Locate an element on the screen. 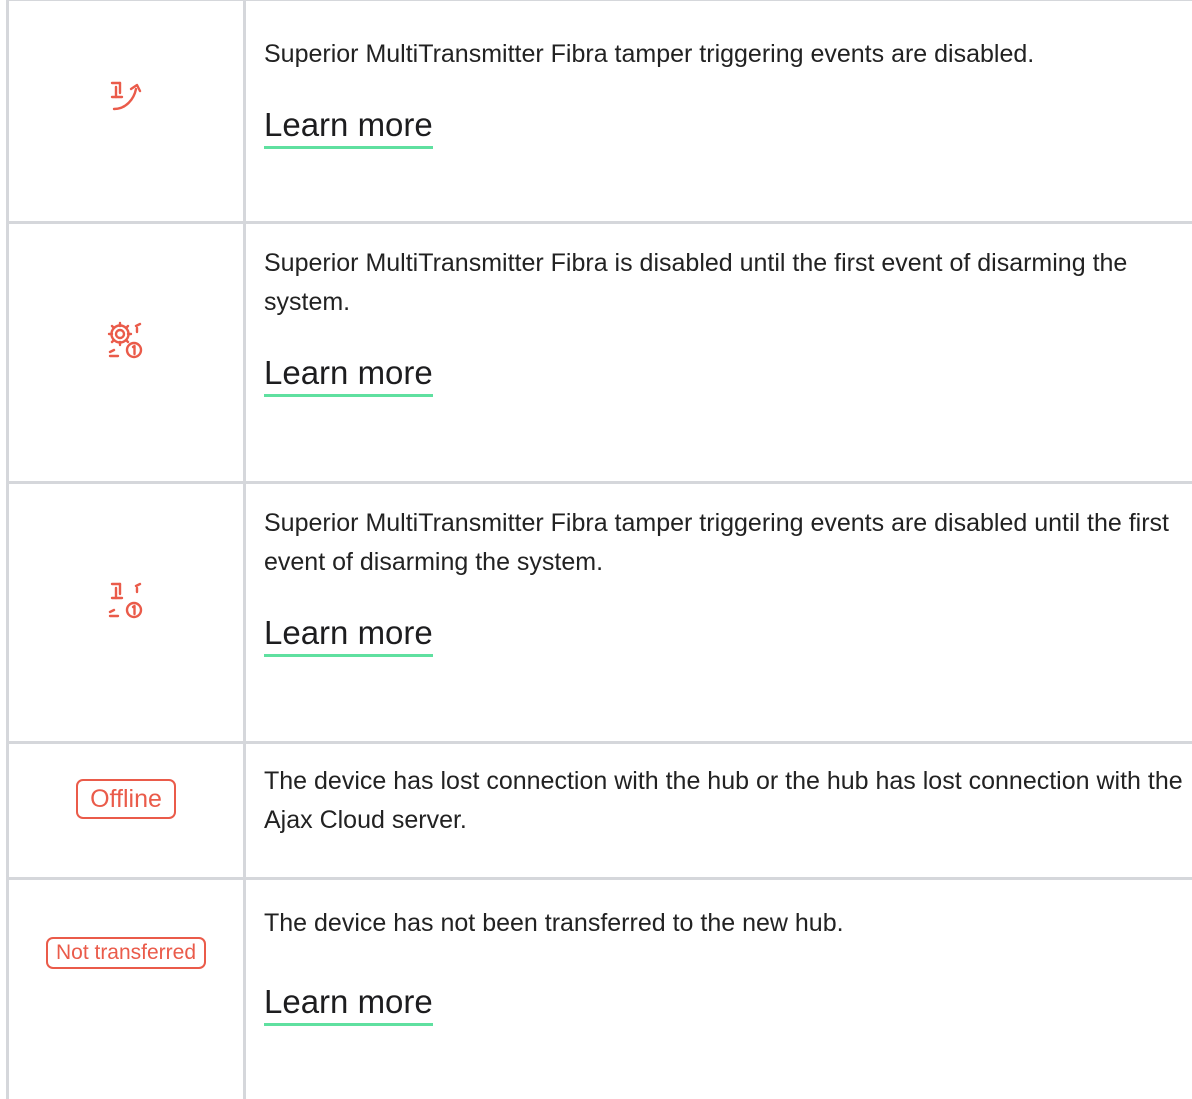 The image size is (1192, 1099). tamper-disabled-icon is located at coordinates (126, 112).